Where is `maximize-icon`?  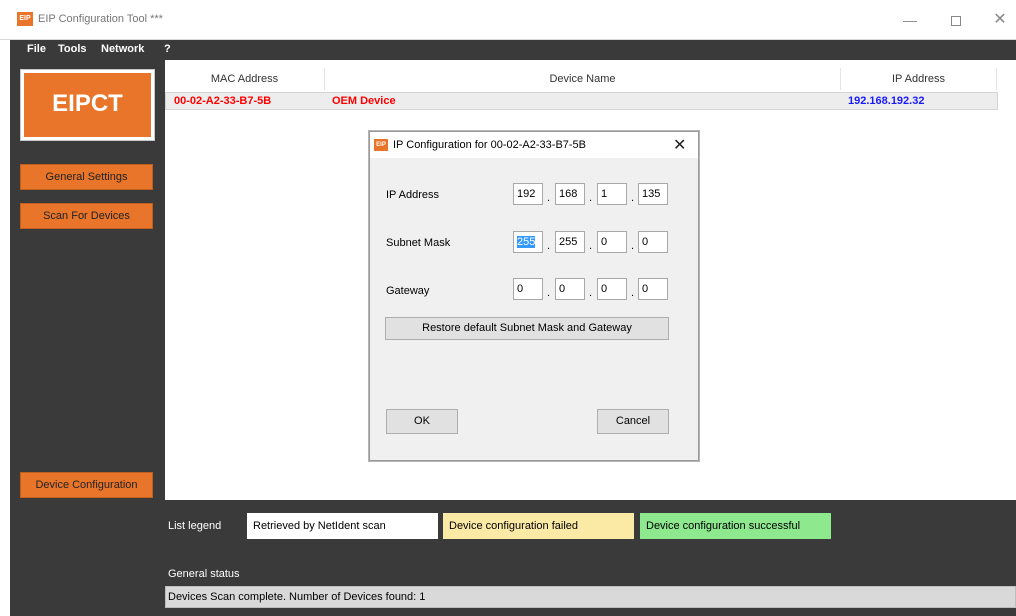
maximize-icon is located at coordinates (956, 21).